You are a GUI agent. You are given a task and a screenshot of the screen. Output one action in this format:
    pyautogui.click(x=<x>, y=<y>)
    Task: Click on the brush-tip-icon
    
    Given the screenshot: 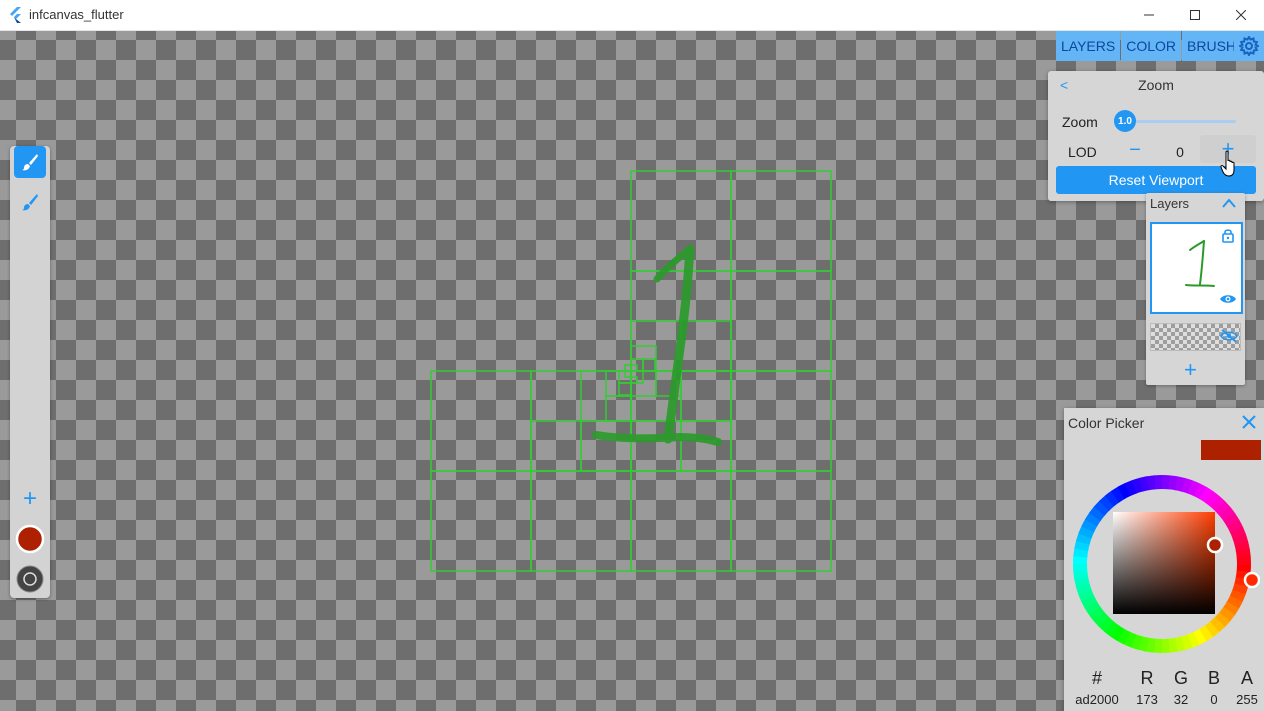 What is the action you would take?
    pyautogui.click(x=30, y=579)
    